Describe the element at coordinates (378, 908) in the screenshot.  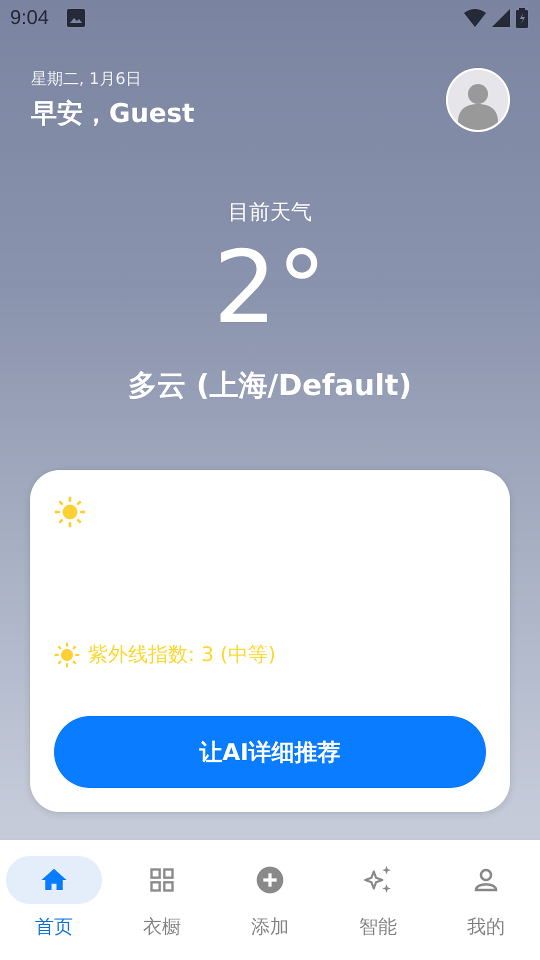
I see `nav-tab: 智能` at that location.